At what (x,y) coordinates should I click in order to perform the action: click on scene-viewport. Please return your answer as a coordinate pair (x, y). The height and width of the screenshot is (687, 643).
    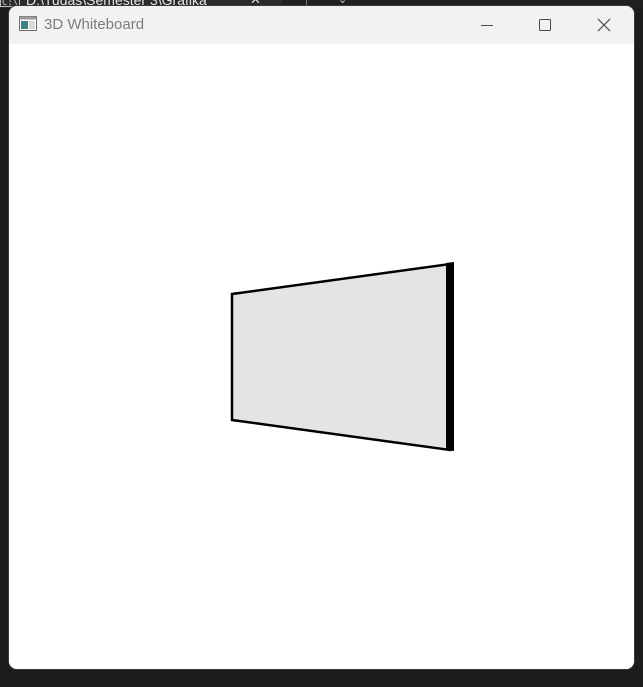
    Looking at the image, I should click on (342, 357).